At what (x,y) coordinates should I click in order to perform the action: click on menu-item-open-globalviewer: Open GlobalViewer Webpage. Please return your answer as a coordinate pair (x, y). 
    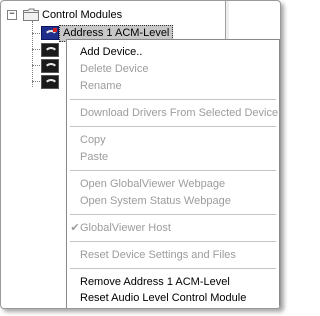
    Looking at the image, I should click on (173, 184).